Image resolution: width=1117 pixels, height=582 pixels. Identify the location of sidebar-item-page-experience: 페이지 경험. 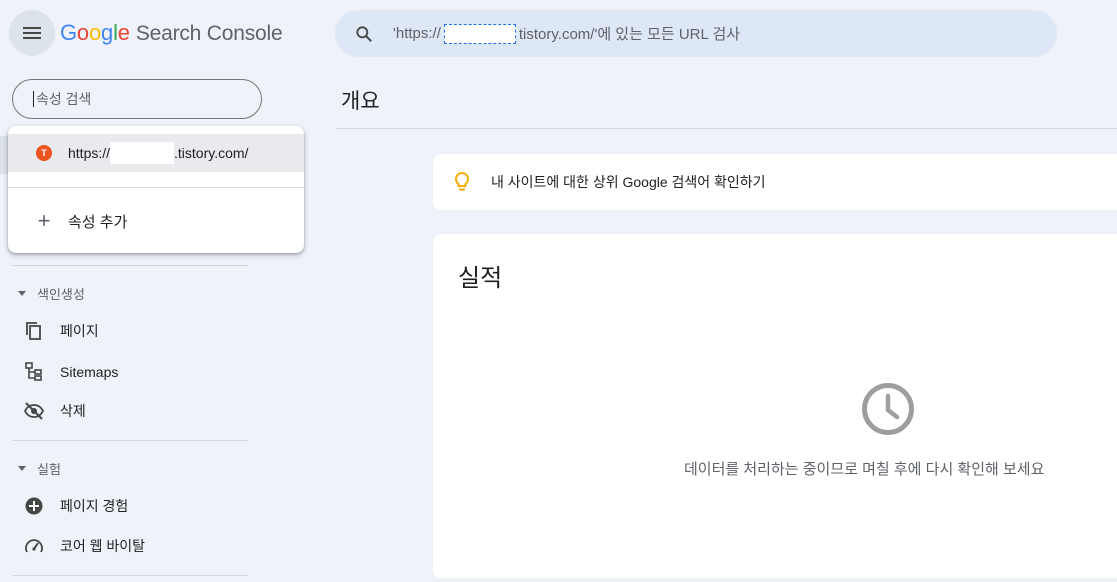
(76, 506).